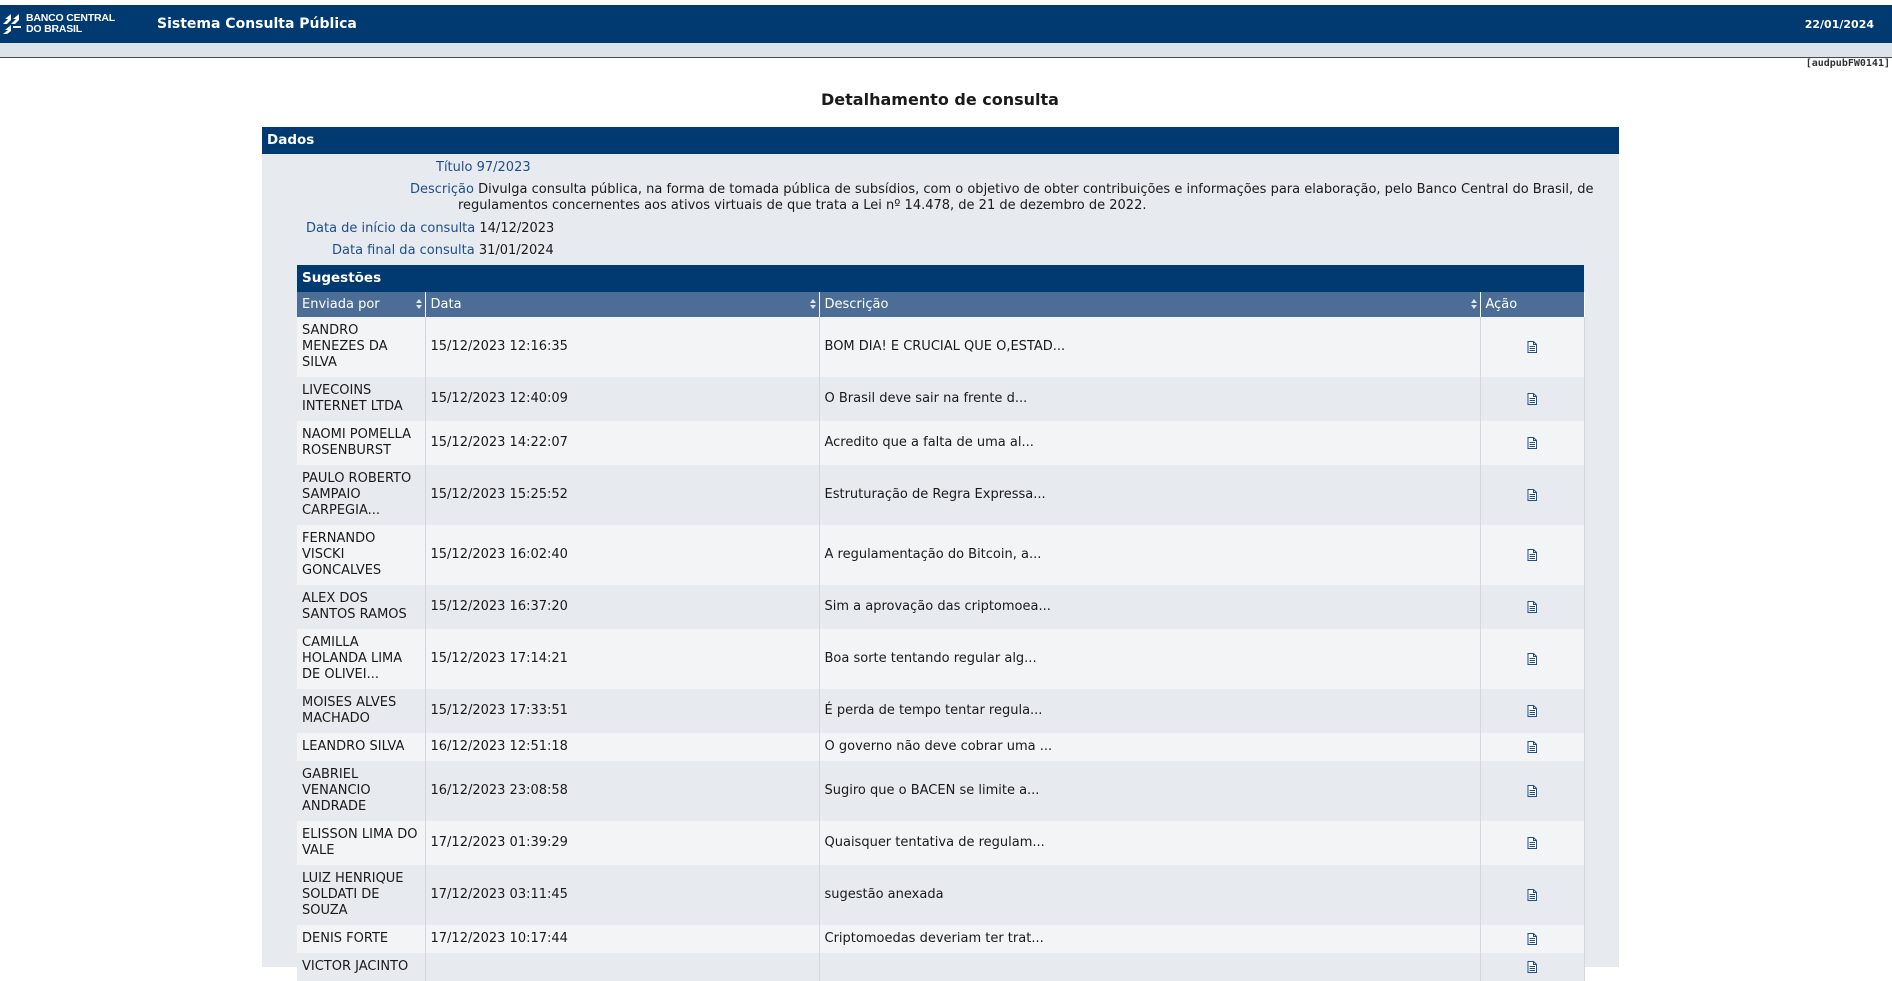 This screenshot has height=981, width=1892. What do you see at coordinates (517, 228) in the screenshot?
I see `inicio-value: 14/12/2023` at bounding box center [517, 228].